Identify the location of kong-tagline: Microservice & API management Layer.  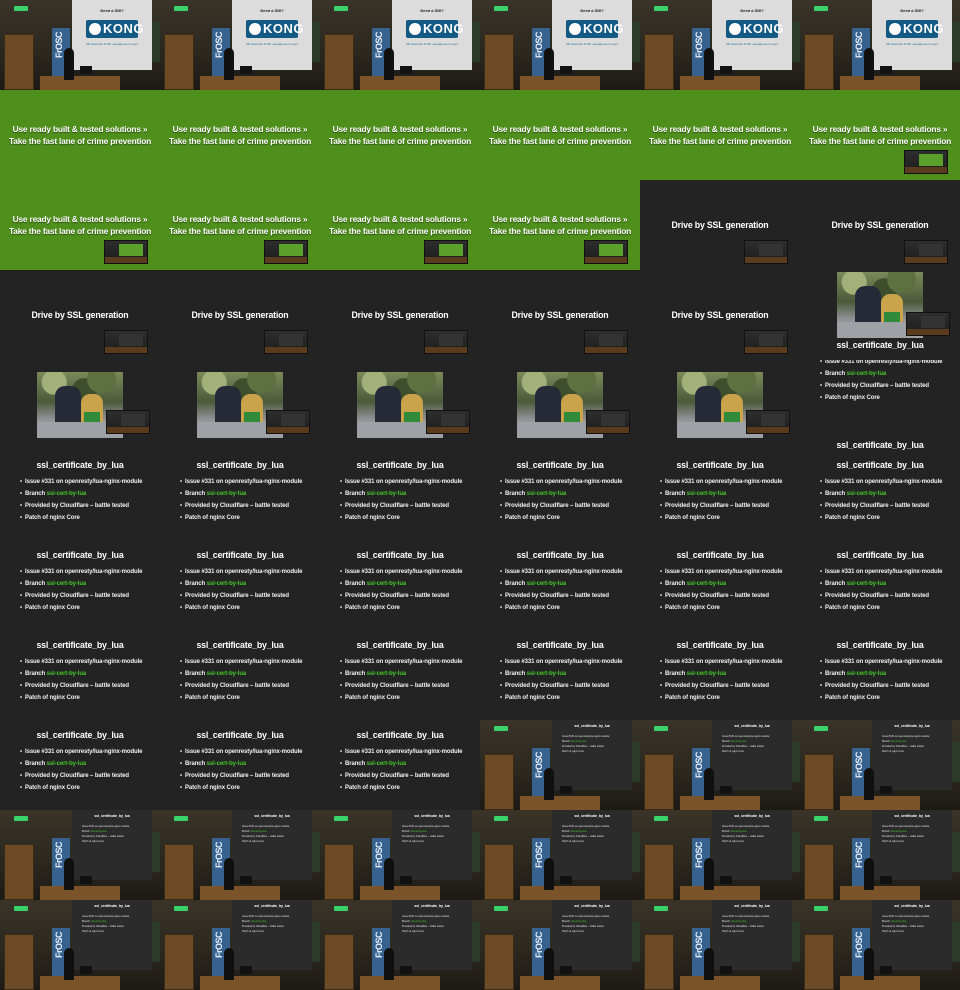
(112, 44).